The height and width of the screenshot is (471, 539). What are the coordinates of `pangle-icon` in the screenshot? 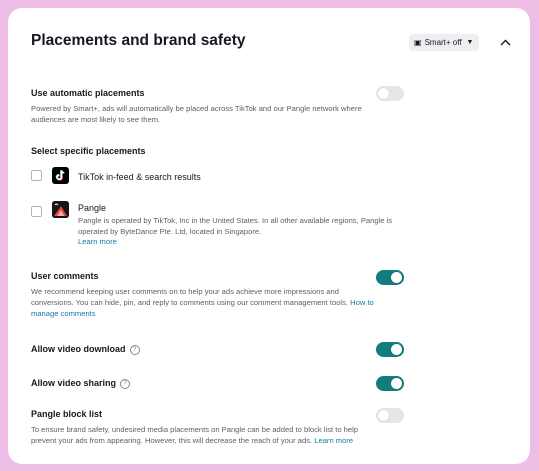 It's located at (60, 209).